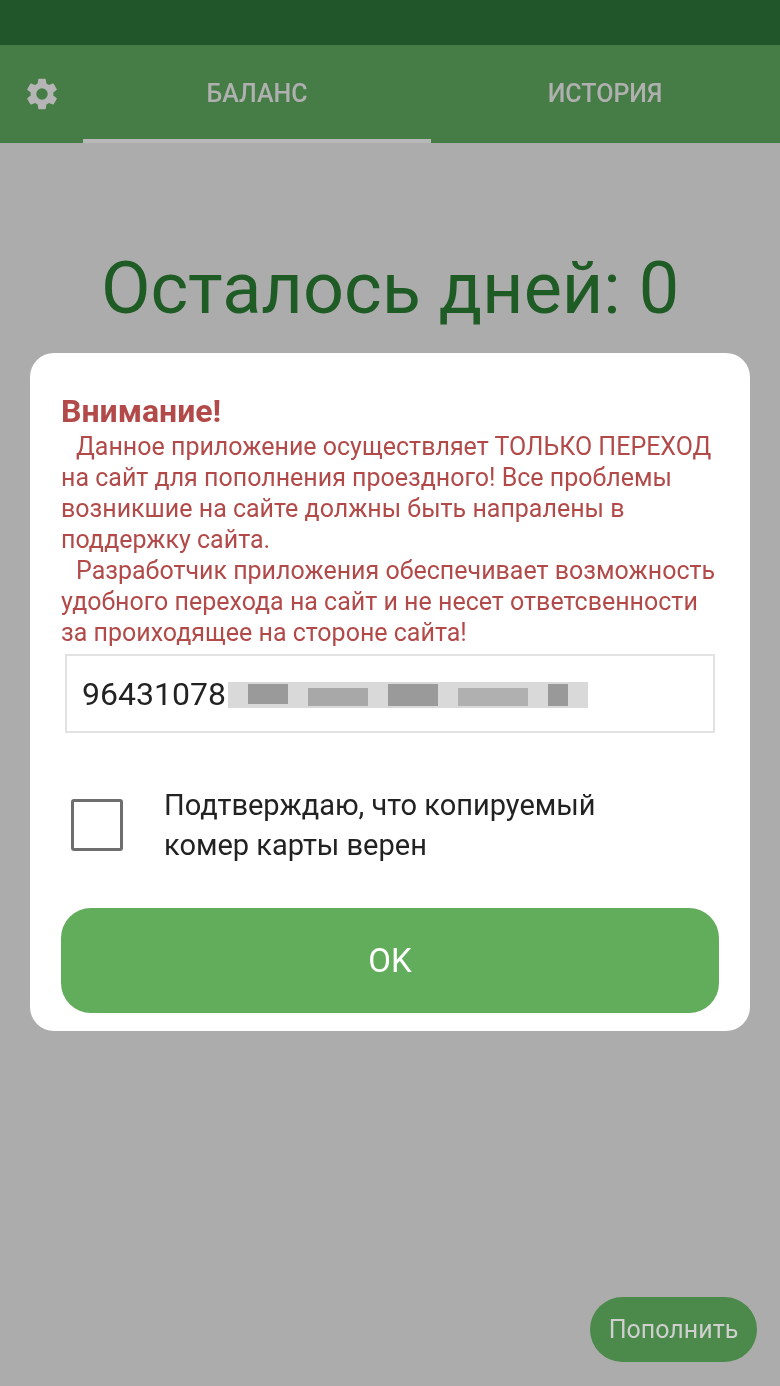 The width and height of the screenshot is (780, 1386). What do you see at coordinates (390, 289) in the screenshot?
I see `days-left-text: Осталось дней: 0` at bounding box center [390, 289].